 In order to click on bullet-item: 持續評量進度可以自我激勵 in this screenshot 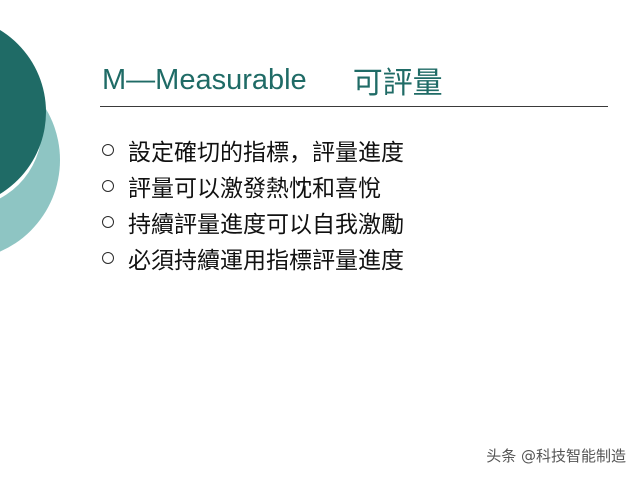, I will do `click(253, 222)`.